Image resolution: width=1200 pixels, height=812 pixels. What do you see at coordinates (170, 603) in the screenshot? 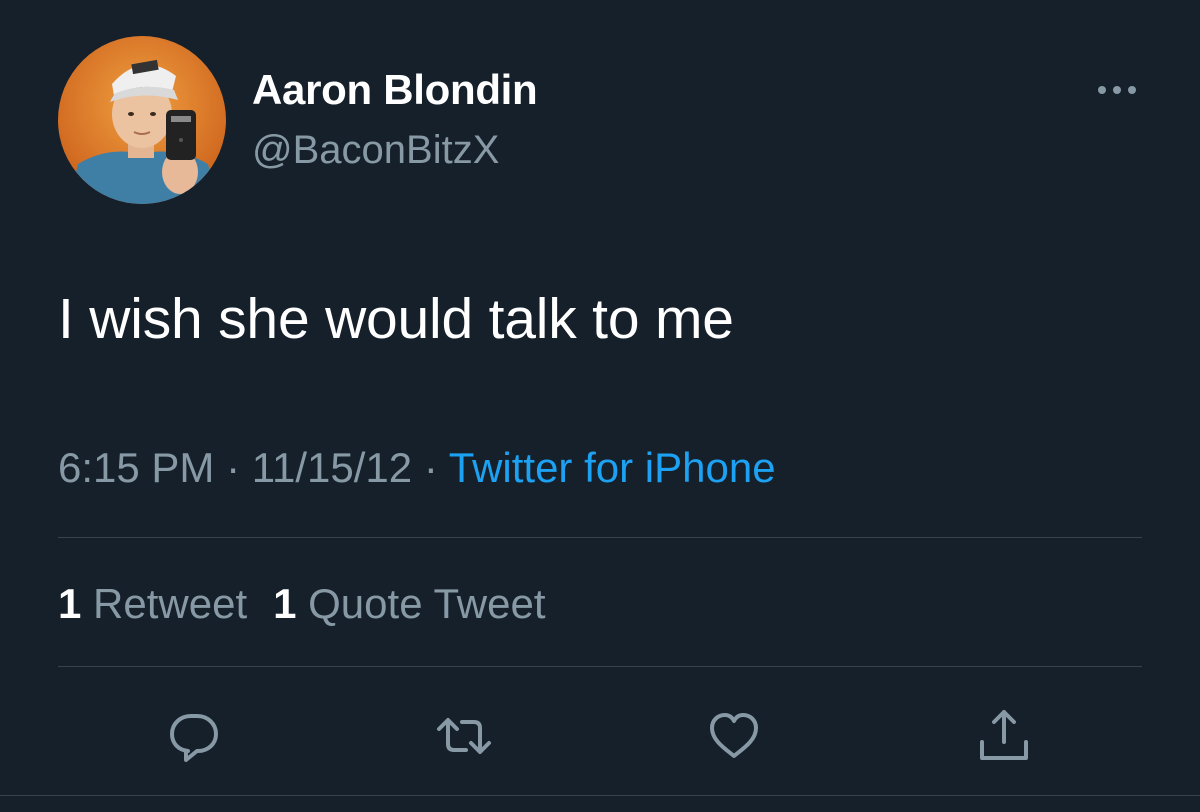
I see `retweets-label: Retweet` at bounding box center [170, 603].